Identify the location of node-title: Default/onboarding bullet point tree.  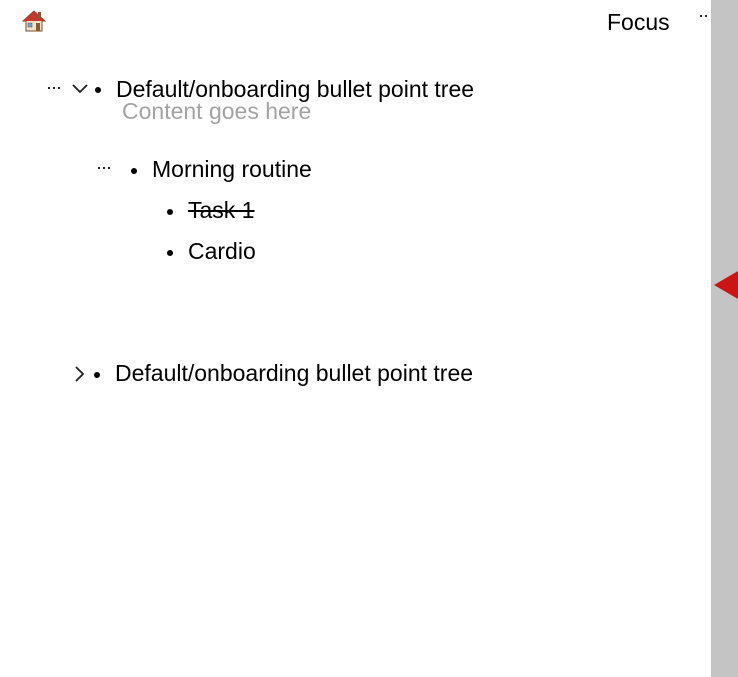
(294, 373).